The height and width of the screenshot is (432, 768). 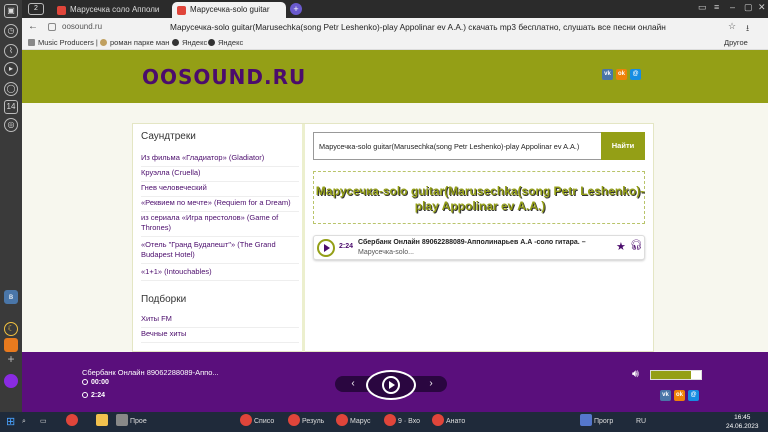 What do you see at coordinates (742, 422) in the screenshot?
I see `system-clock: 16:45 24.06.2023` at bounding box center [742, 422].